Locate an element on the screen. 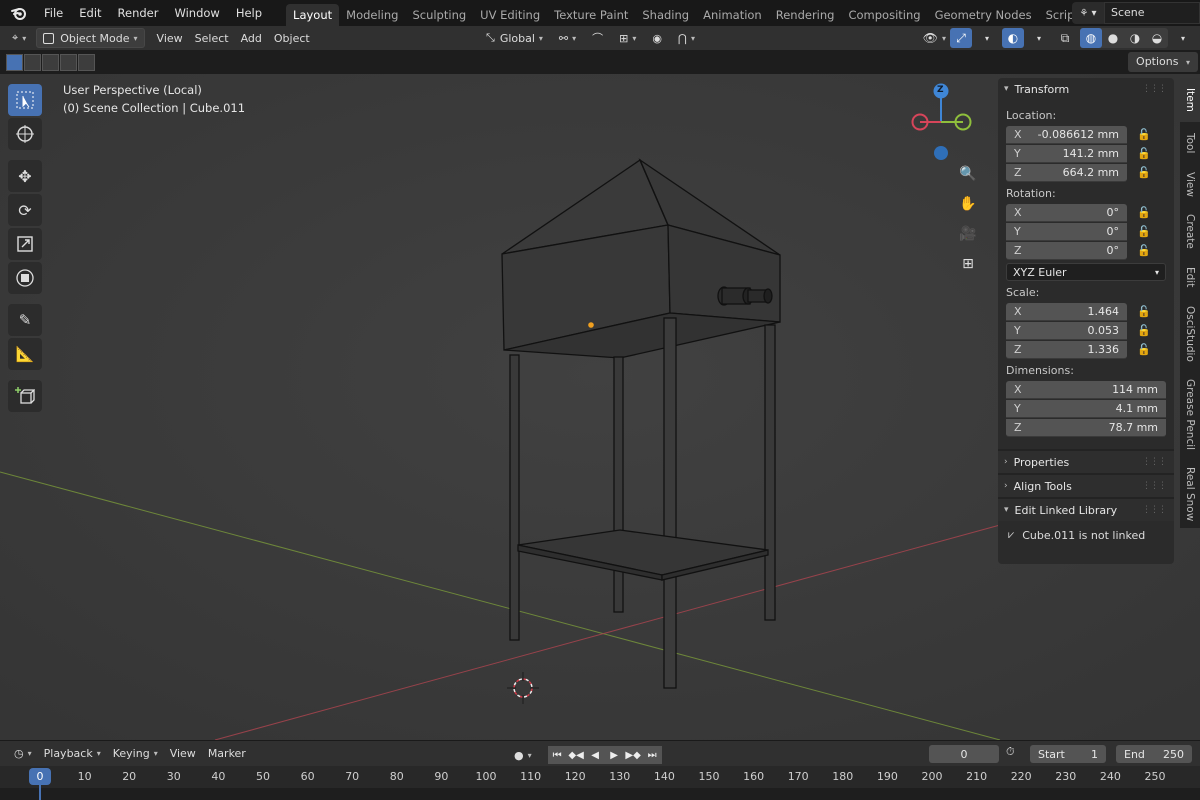  camera-view-button: 🎥 is located at coordinates (968, 234).